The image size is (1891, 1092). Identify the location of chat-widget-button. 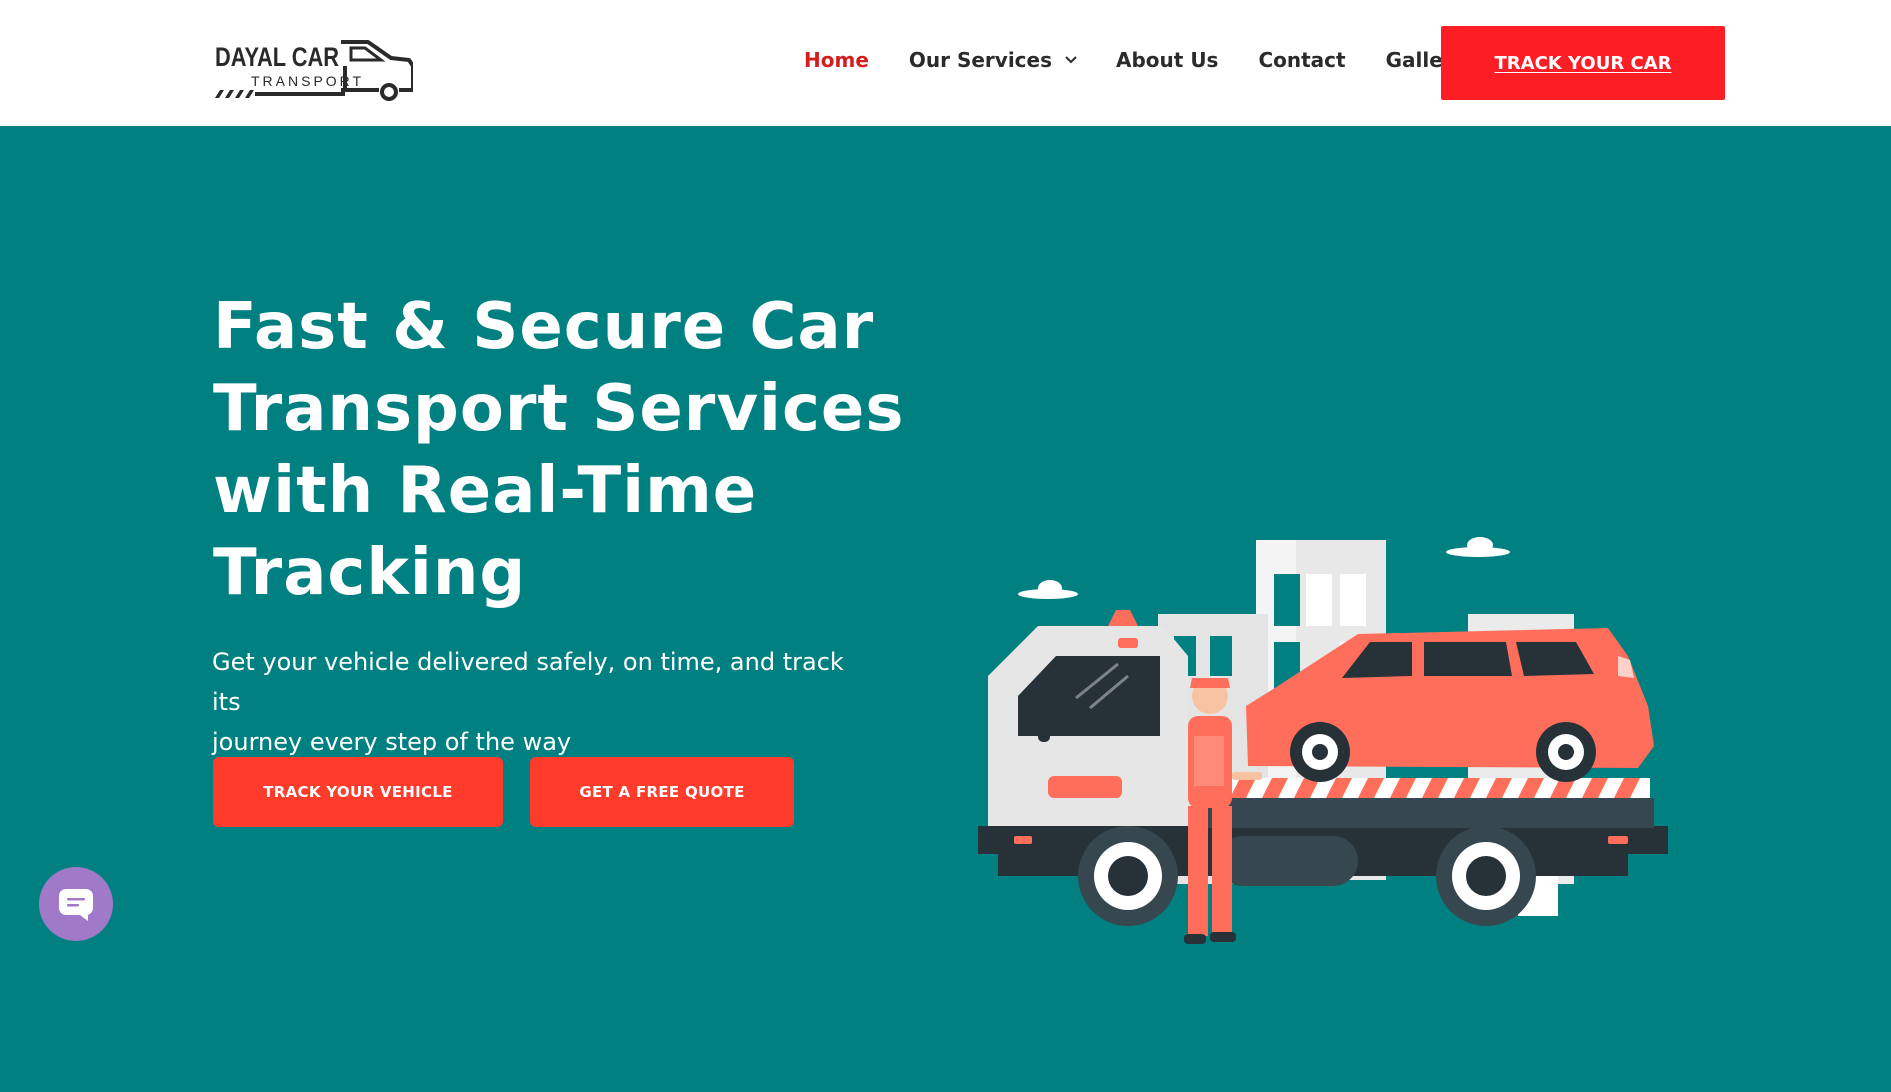
(76, 904).